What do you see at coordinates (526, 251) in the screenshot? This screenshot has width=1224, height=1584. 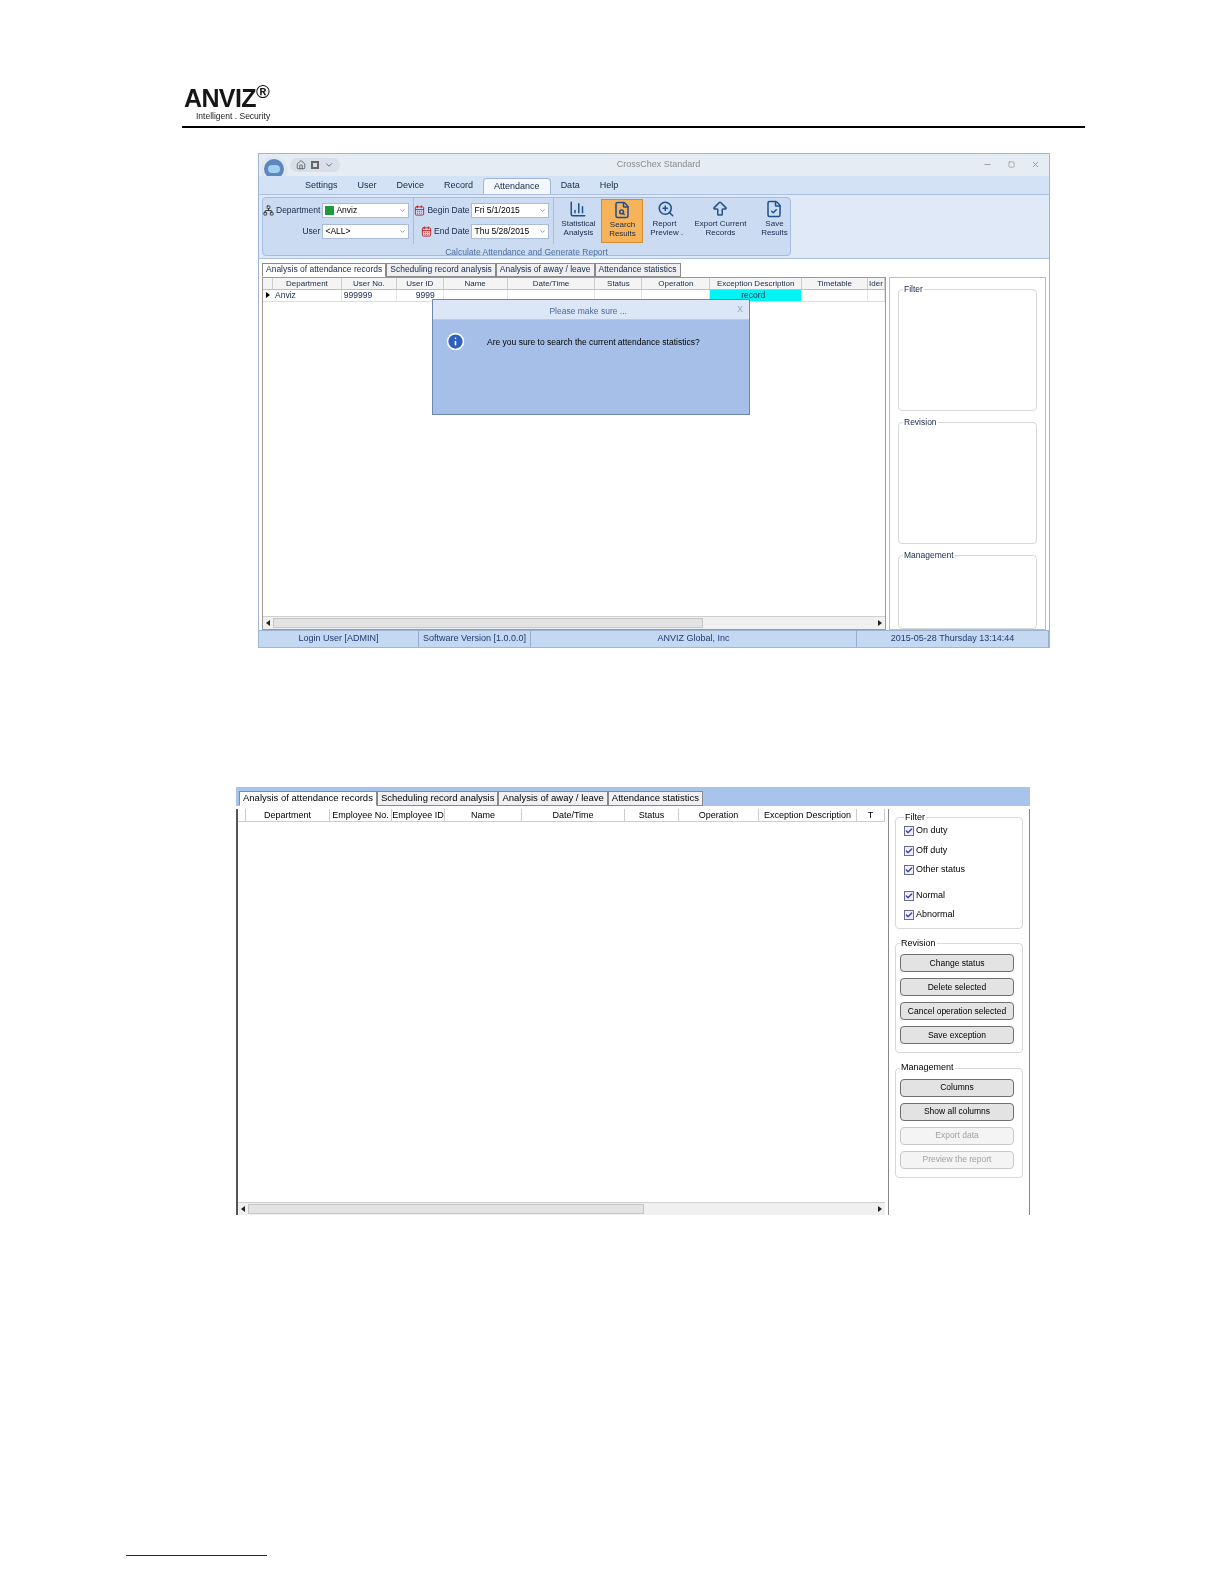 I see `group-caption: Calculate Attendance and Generate Report` at bounding box center [526, 251].